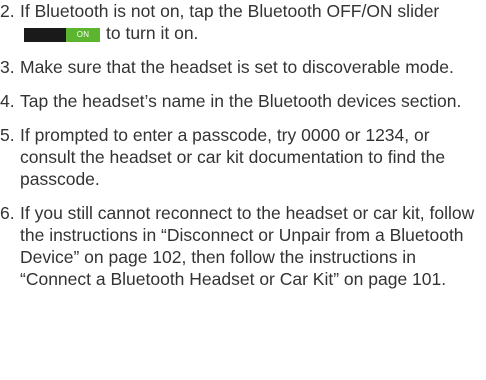 This screenshot has width=486, height=380. Describe the element at coordinates (62, 35) in the screenshot. I see `bluetooth-toggle-icon: ON` at that location.